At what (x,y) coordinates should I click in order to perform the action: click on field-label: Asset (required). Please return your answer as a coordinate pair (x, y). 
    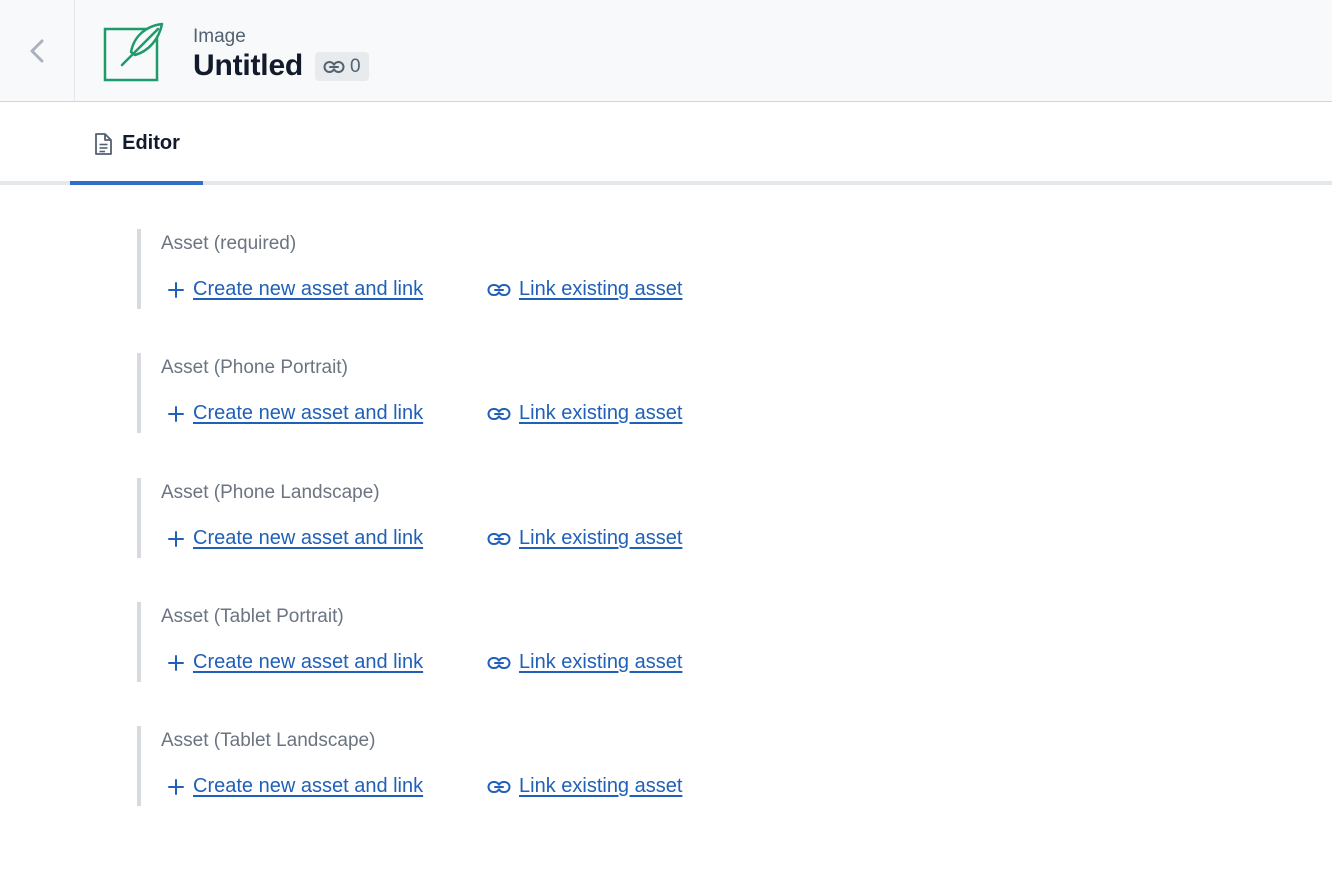
    Looking at the image, I should click on (229, 243).